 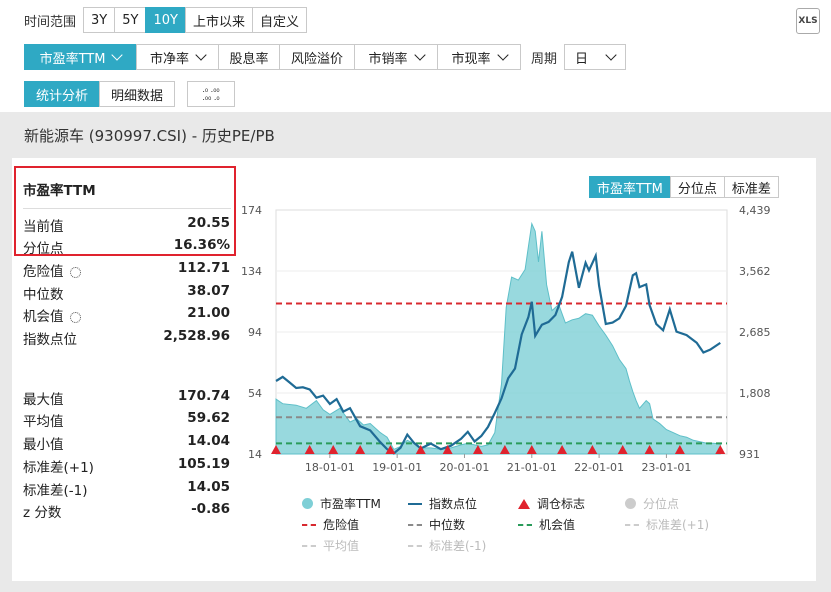 What do you see at coordinates (251, 210) in the screenshot?
I see `y-left-tick-label: 174` at bounding box center [251, 210].